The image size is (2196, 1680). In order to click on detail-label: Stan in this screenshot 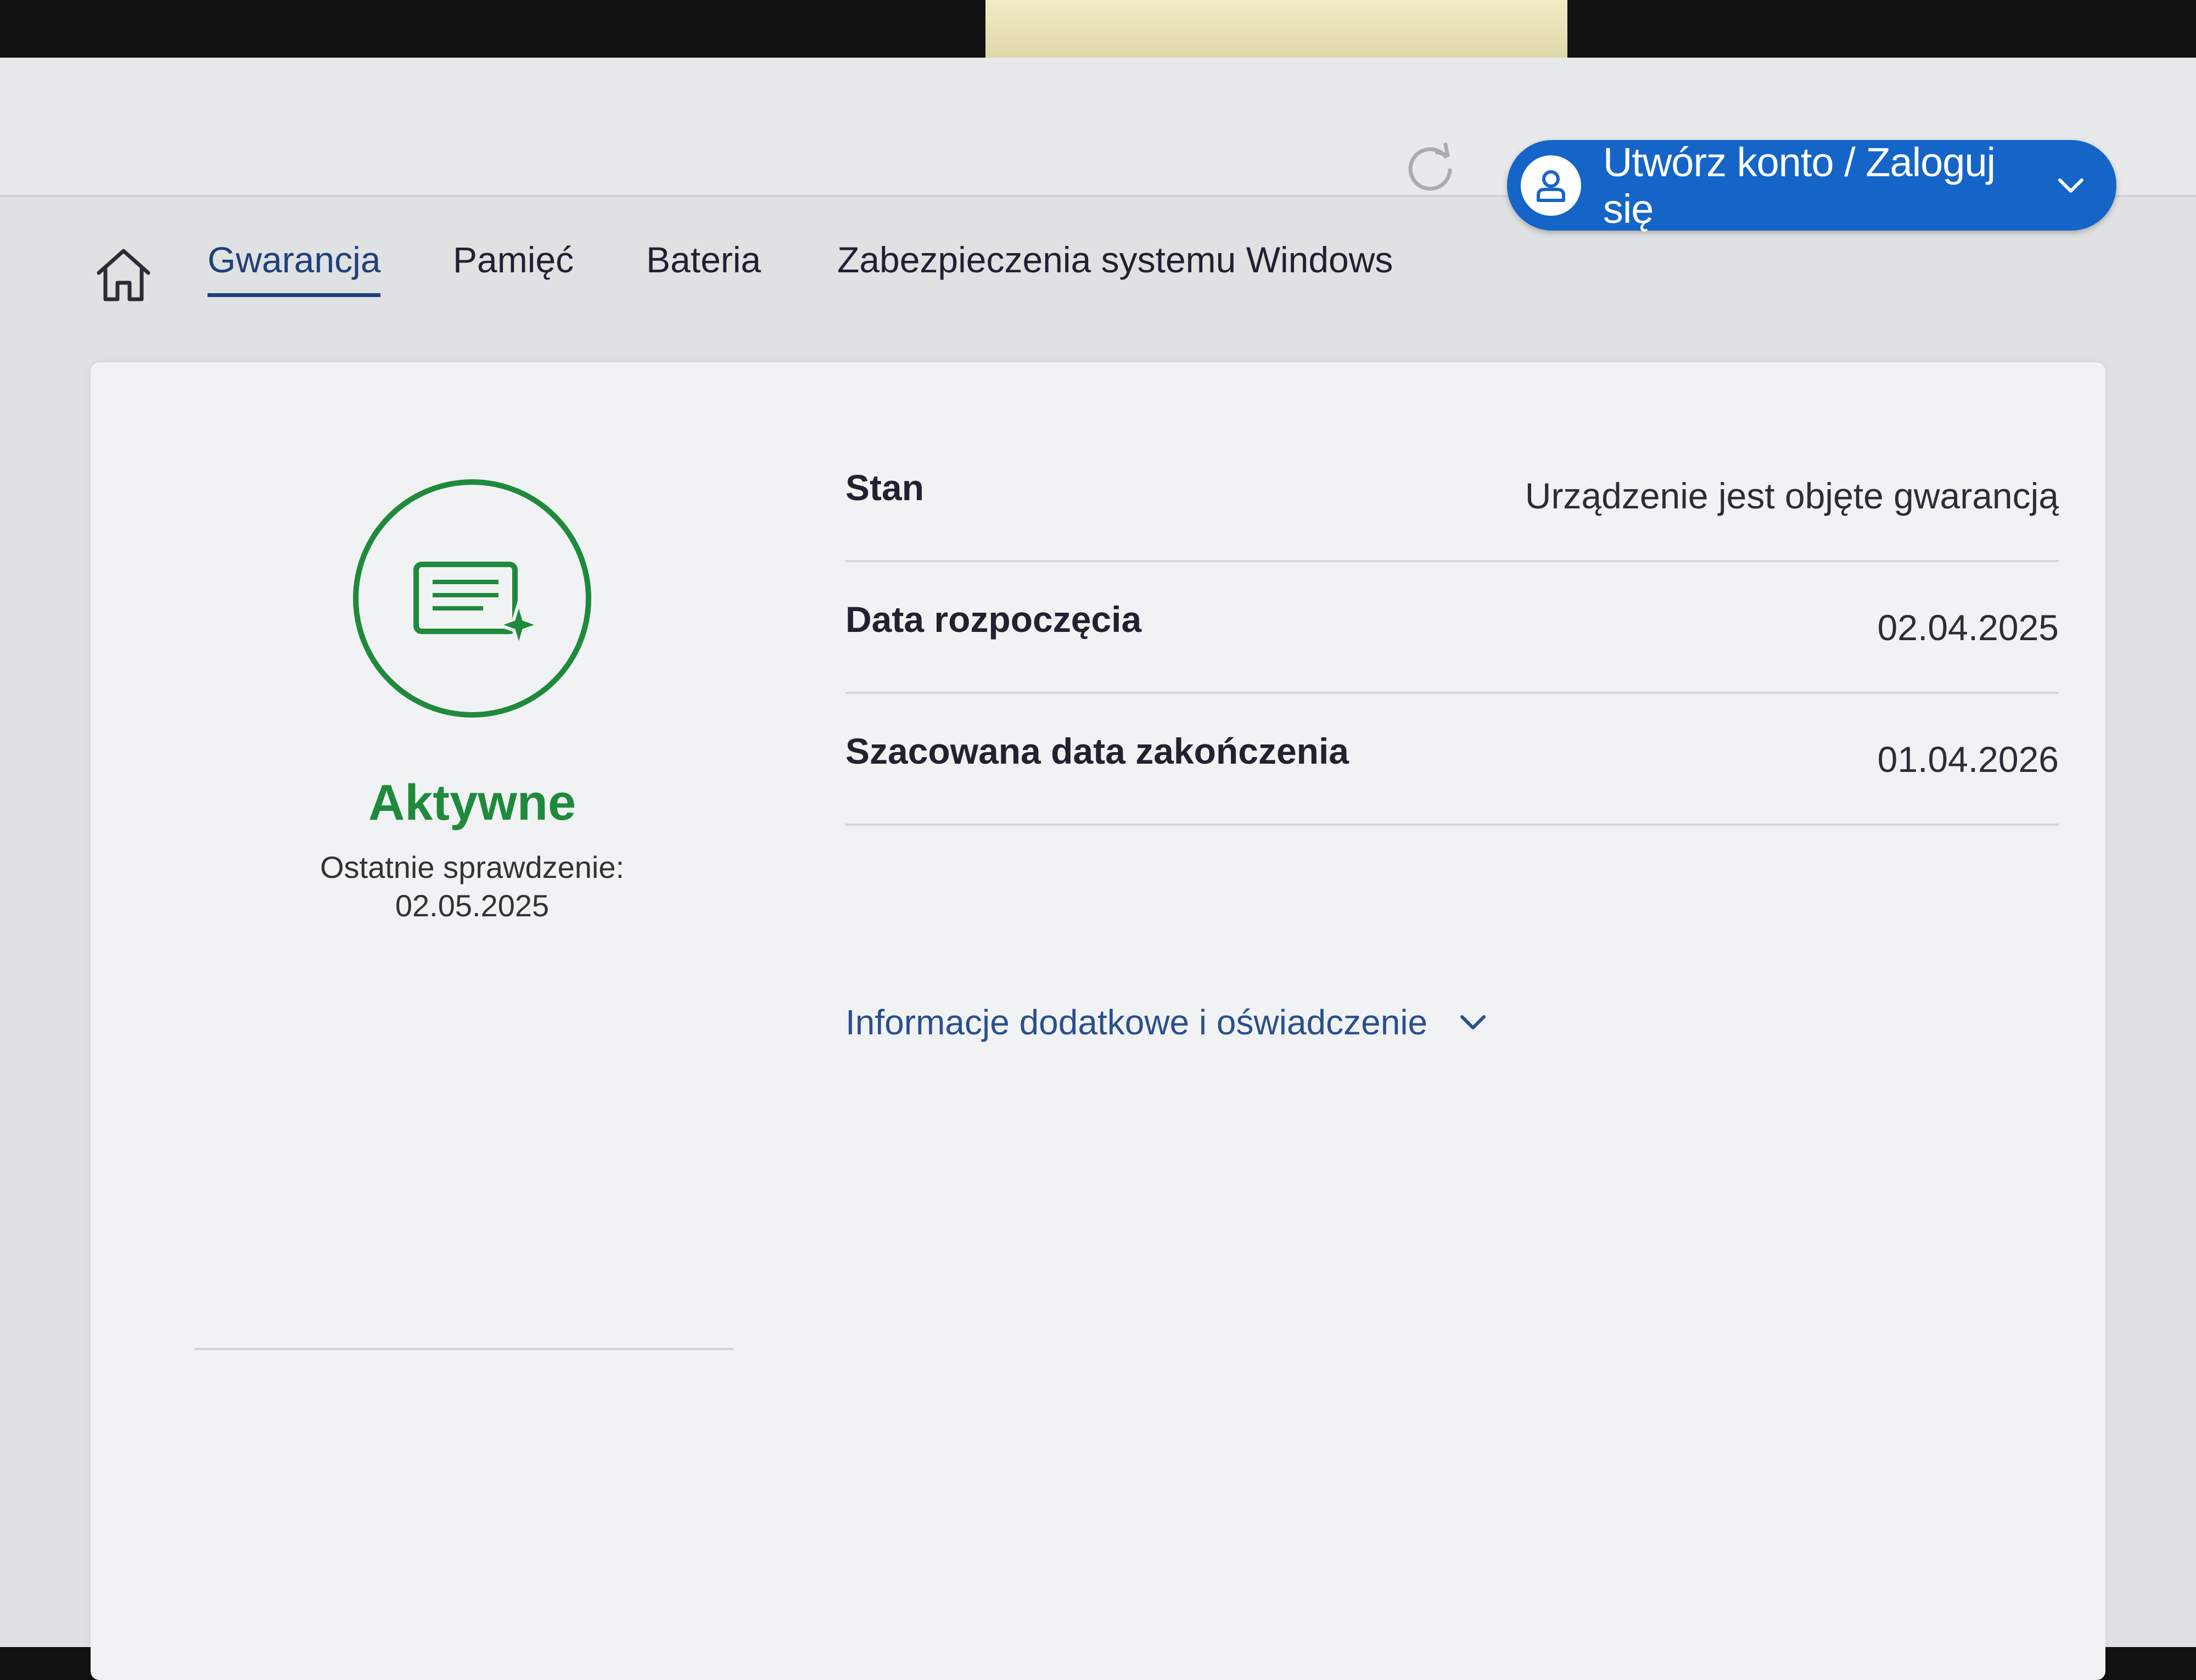, I will do `click(885, 488)`.